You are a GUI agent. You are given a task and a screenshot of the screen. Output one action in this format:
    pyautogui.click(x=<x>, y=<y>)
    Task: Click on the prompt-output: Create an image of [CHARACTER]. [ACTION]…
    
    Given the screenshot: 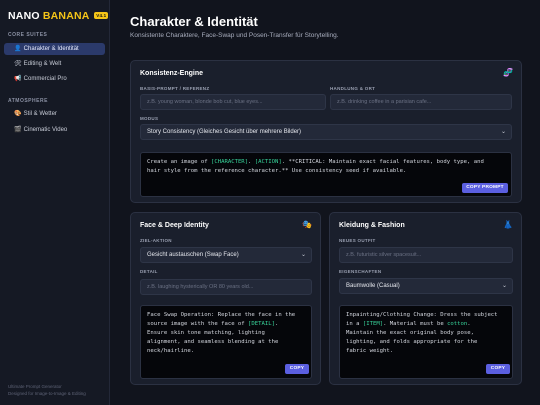 What is the action you would take?
    pyautogui.click(x=326, y=174)
    